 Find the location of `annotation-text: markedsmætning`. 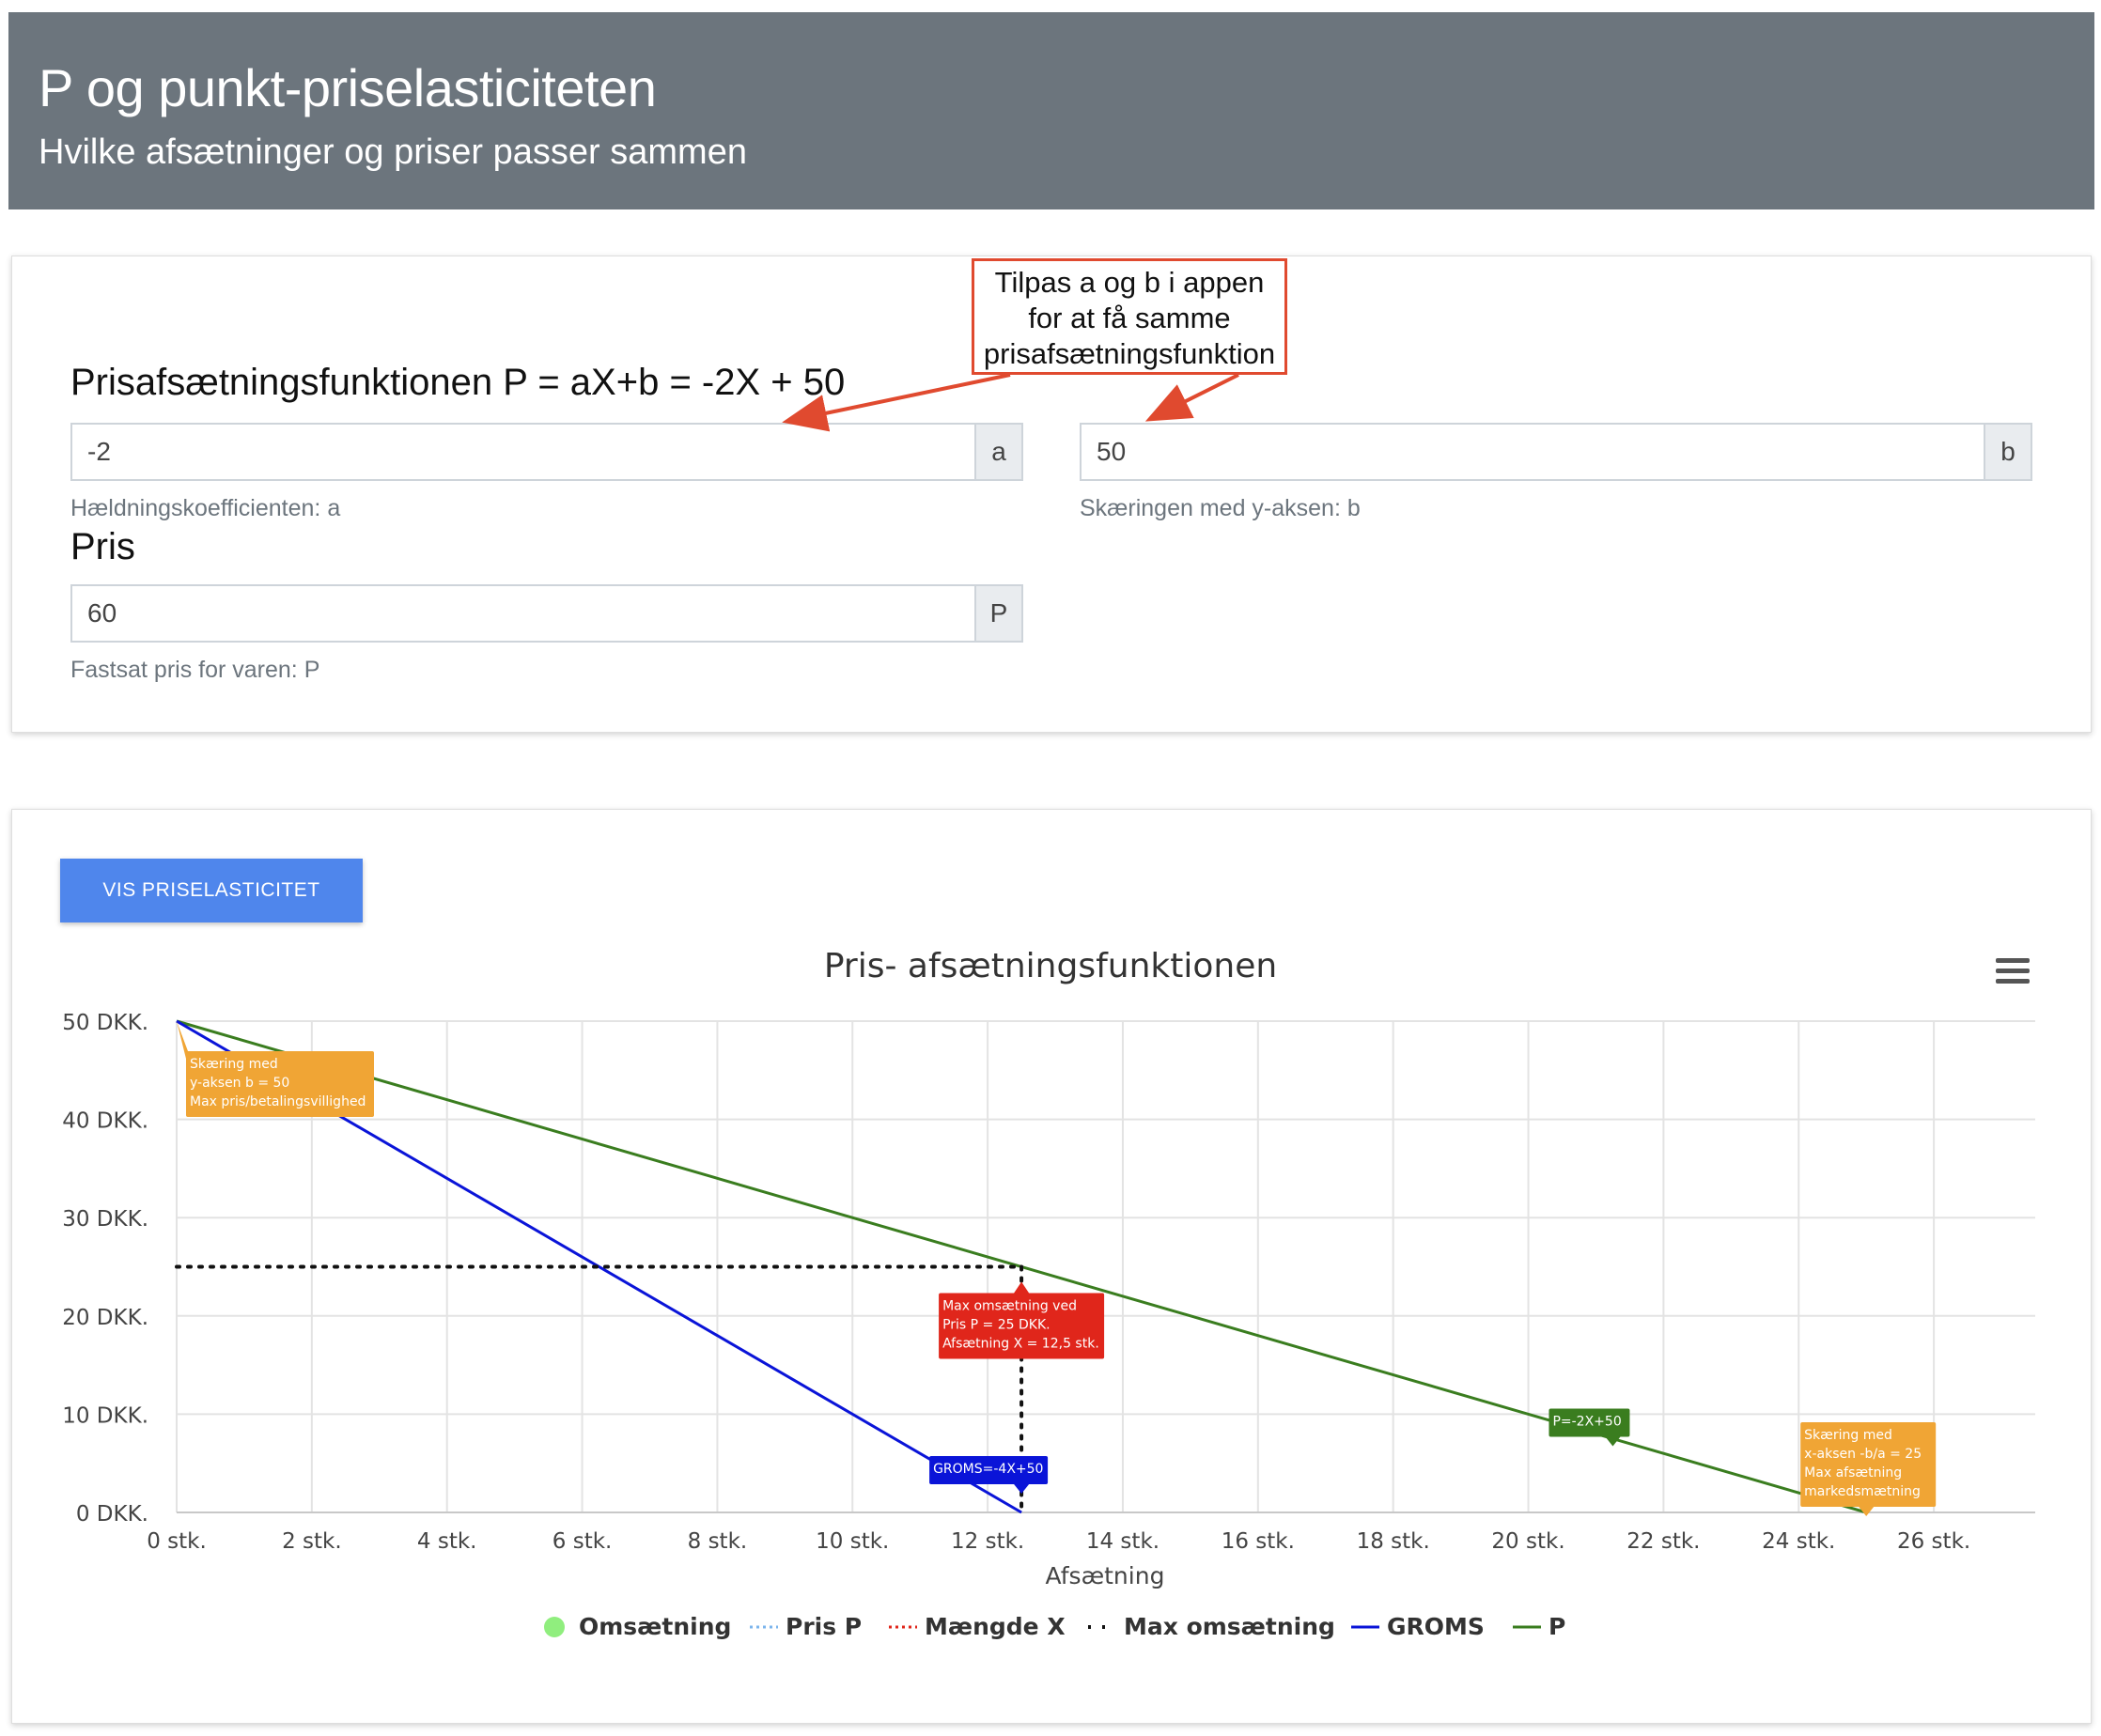

annotation-text: markedsmætning is located at coordinates (1862, 1491).